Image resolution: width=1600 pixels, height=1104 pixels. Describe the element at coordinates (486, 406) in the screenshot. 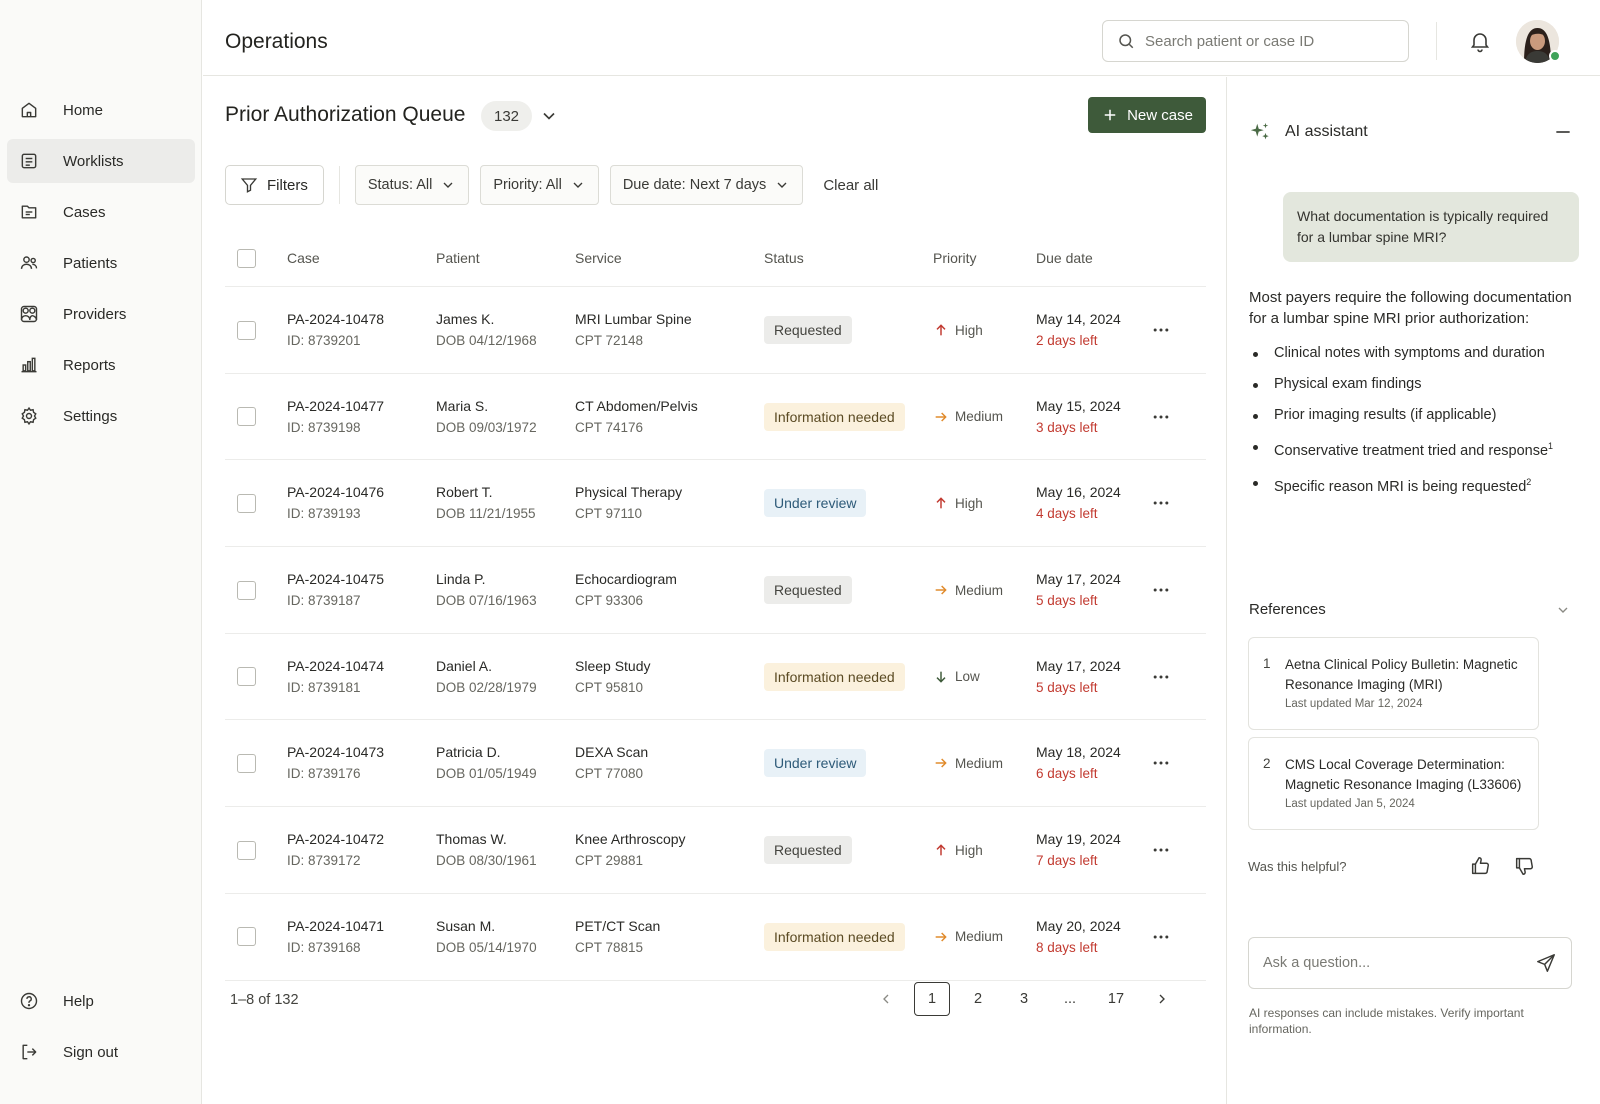

I see `patient-name: Maria S.` at that location.